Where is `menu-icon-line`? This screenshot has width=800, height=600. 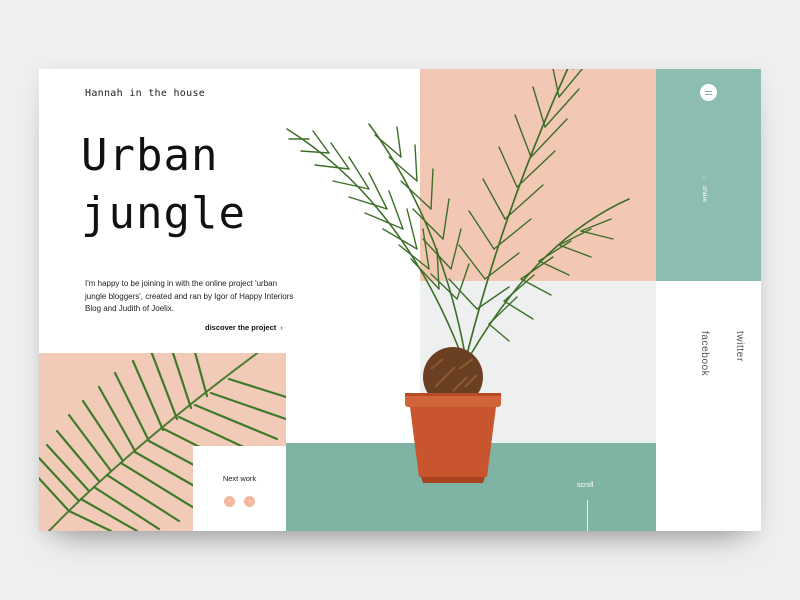 menu-icon-line is located at coordinates (708, 94).